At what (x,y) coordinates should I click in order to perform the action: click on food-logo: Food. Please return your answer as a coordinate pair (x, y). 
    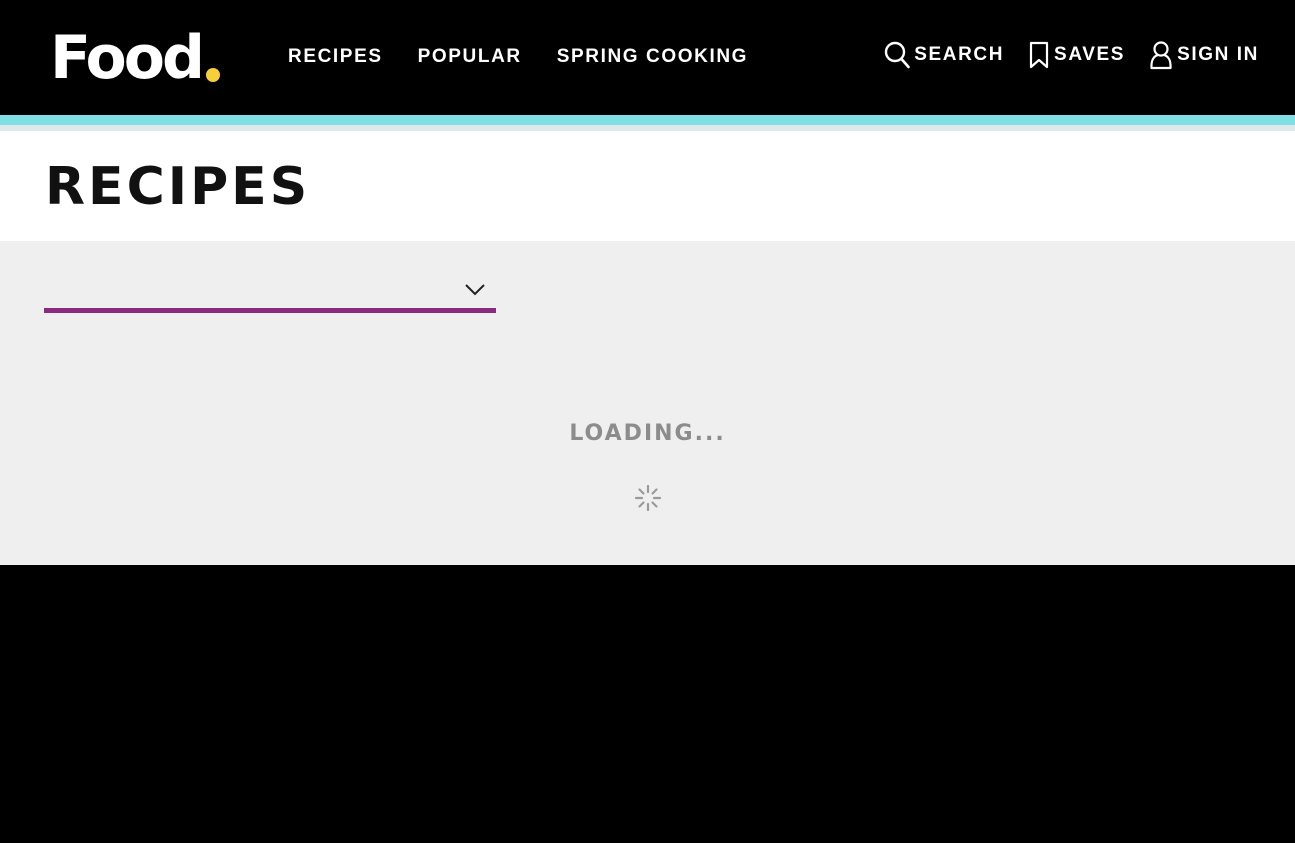
    Looking at the image, I should click on (135, 53).